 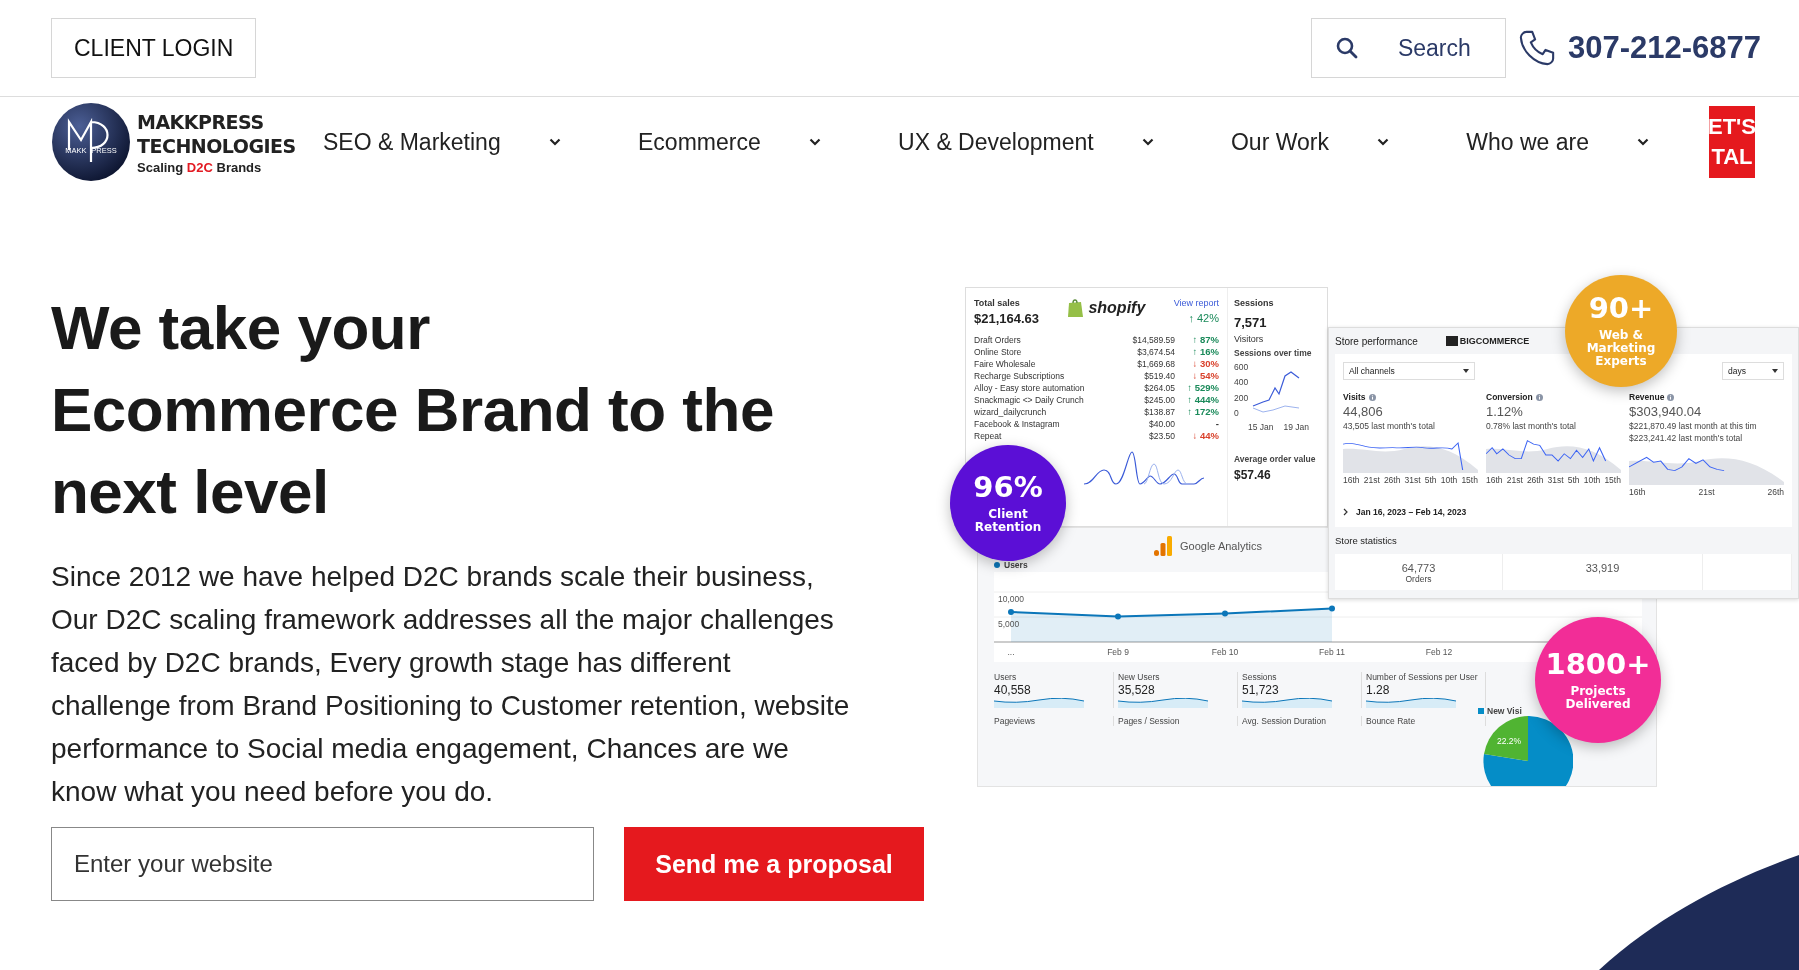 What do you see at coordinates (1296, 427) in the screenshot?
I see `axis-tick-label: 19 Jan` at bounding box center [1296, 427].